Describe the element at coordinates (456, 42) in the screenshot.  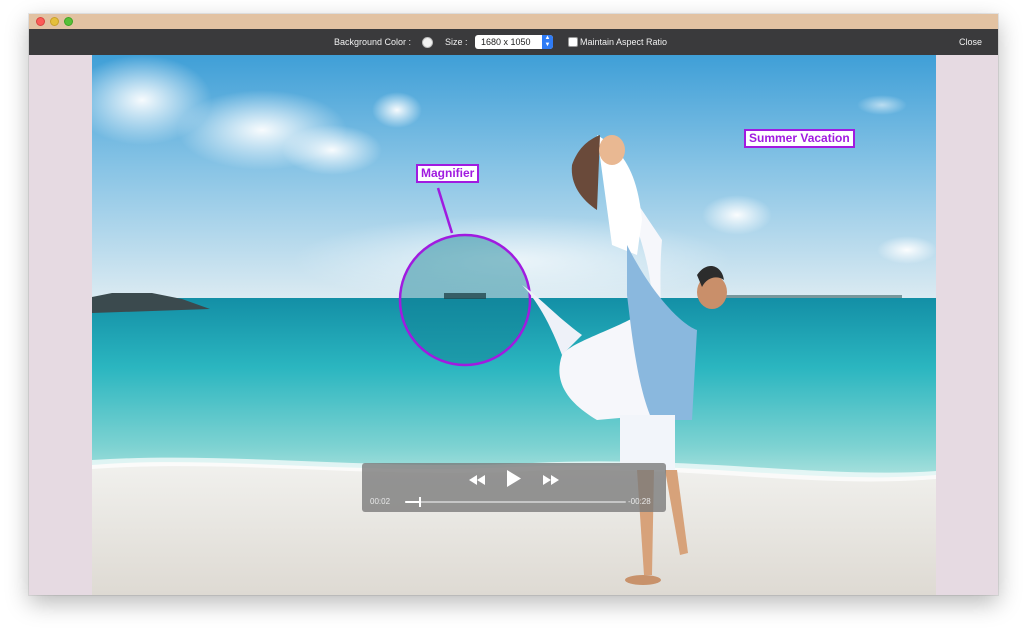
I see `size-label: Size :` at that location.